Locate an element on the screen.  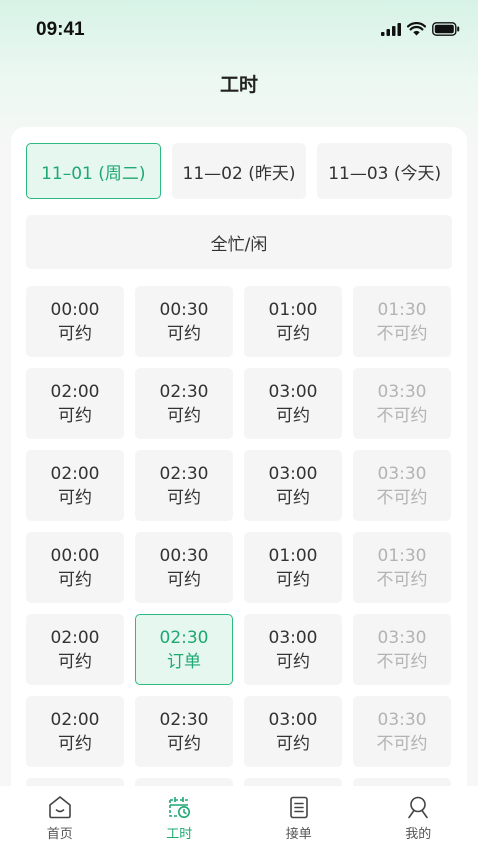
time-slot: 02:30 订单 is located at coordinates (184, 649).